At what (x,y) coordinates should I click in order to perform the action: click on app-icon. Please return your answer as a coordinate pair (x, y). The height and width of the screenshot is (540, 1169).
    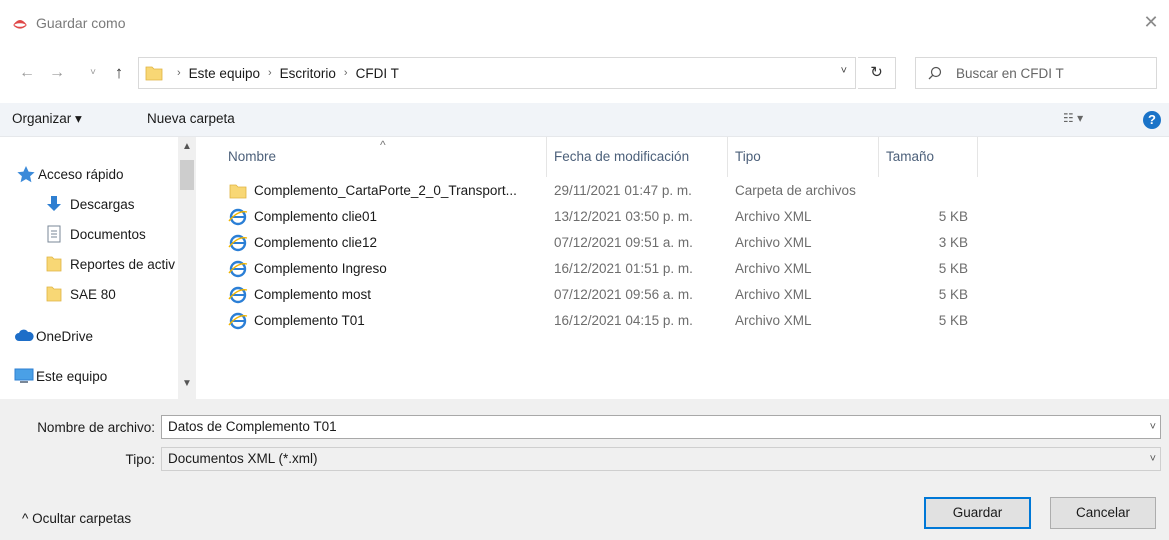
    Looking at the image, I should click on (20, 24).